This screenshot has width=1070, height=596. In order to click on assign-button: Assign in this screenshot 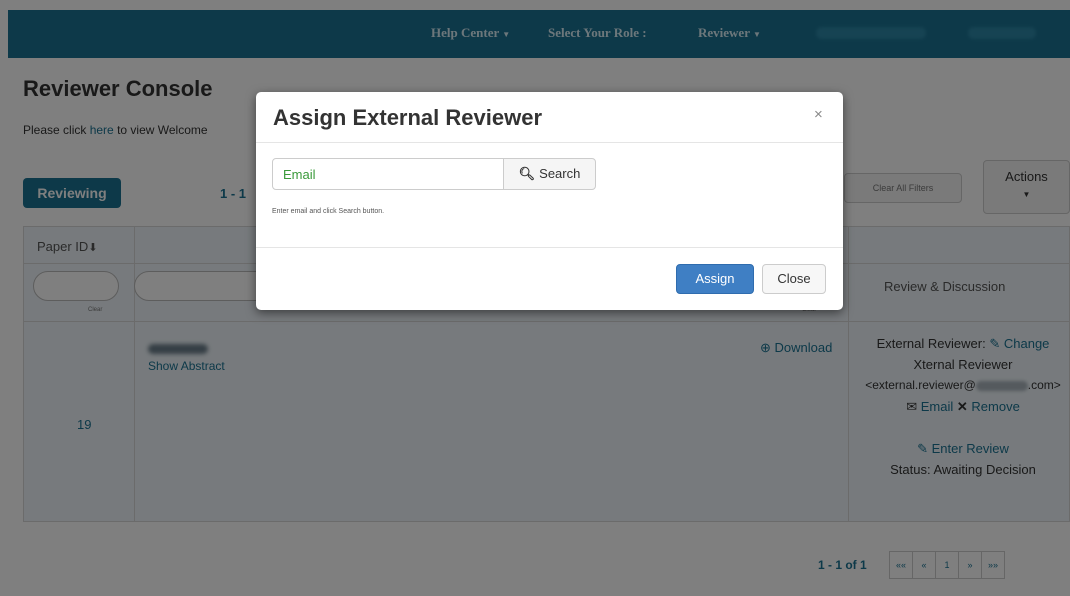, I will do `click(715, 279)`.